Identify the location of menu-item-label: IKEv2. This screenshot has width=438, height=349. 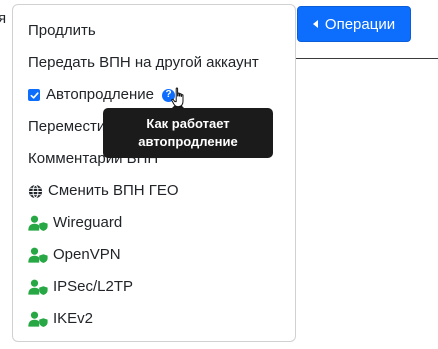
(73, 318).